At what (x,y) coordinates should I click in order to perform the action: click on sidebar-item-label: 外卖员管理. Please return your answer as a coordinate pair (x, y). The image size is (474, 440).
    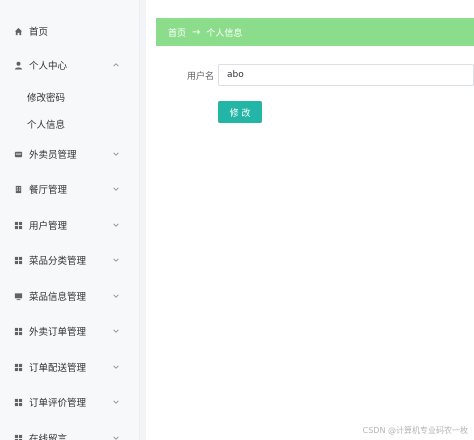
    Looking at the image, I should click on (53, 155).